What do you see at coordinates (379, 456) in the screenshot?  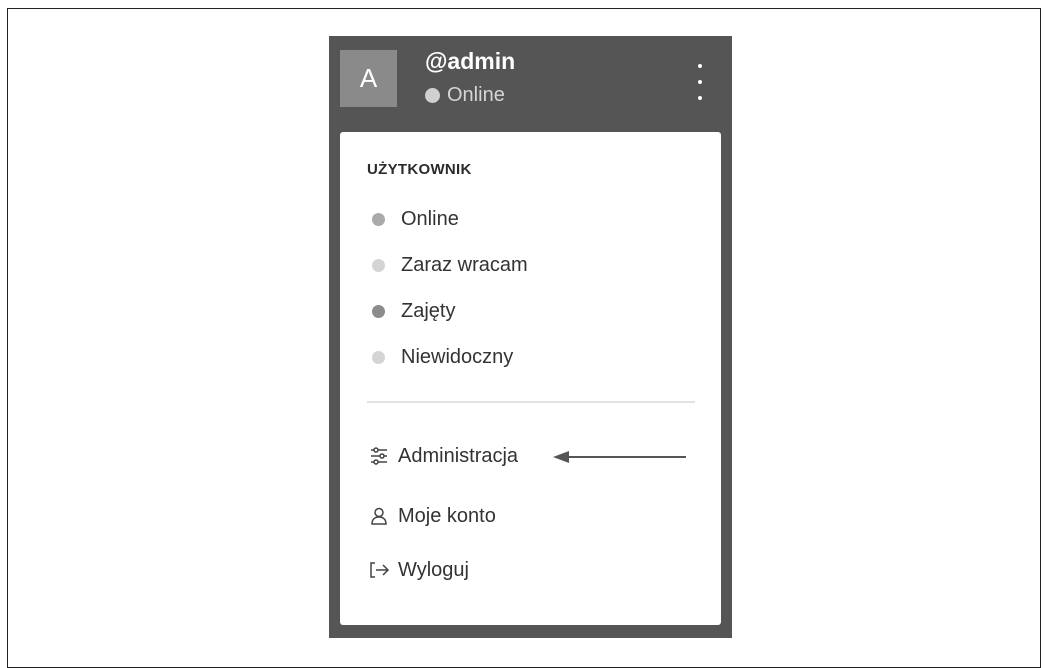 I see `sliders-icon` at bounding box center [379, 456].